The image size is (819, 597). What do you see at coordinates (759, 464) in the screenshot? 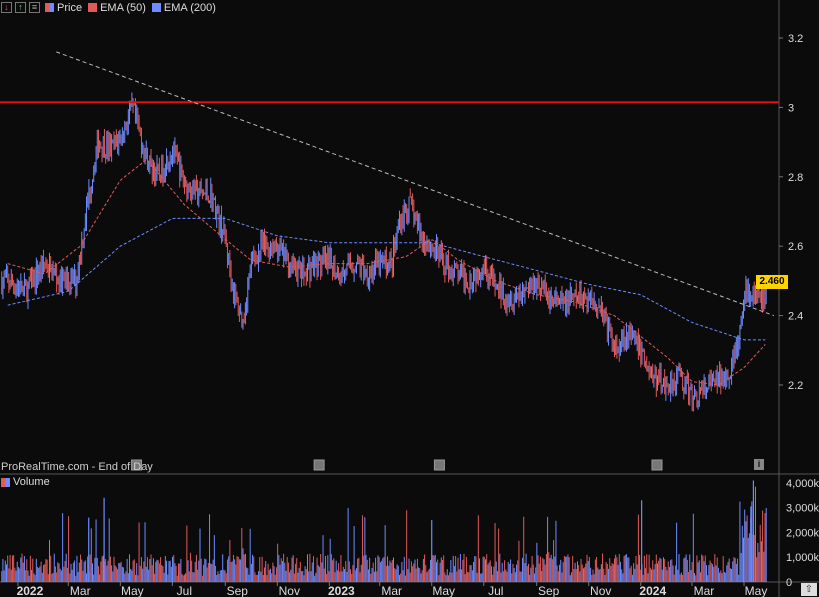
I see `info-icon: i` at bounding box center [759, 464].